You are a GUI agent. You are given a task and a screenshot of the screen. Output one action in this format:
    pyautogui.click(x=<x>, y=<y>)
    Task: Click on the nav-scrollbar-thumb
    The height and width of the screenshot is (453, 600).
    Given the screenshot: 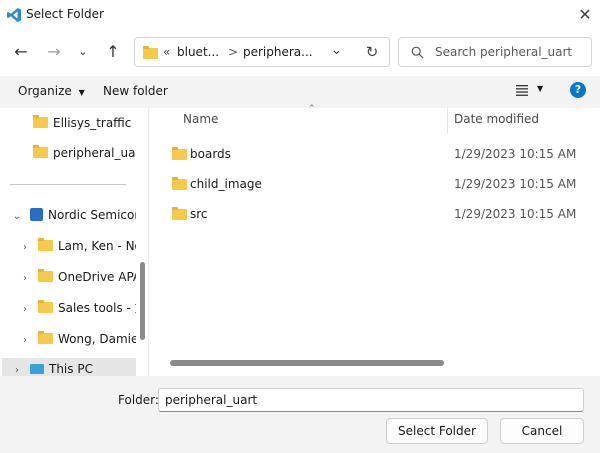 What is the action you would take?
    pyautogui.click(x=142, y=301)
    